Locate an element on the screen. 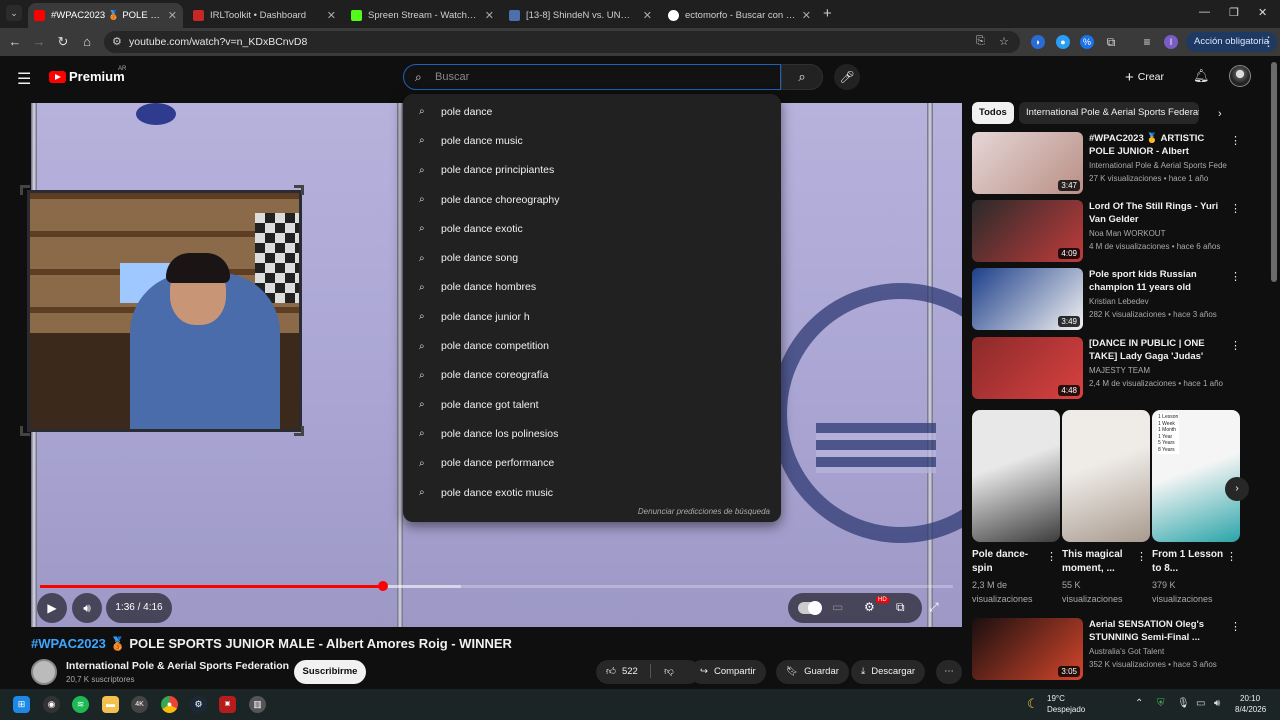 The width and height of the screenshot is (1280, 720). download-button: ⤓ Descargar is located at coordinates (888, 672).